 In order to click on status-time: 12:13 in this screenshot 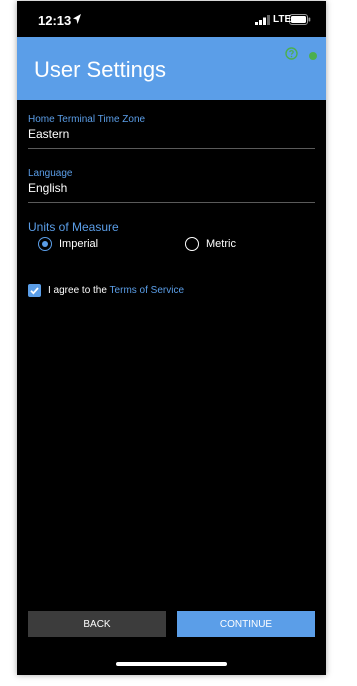, I will do `click(55, 20)`.